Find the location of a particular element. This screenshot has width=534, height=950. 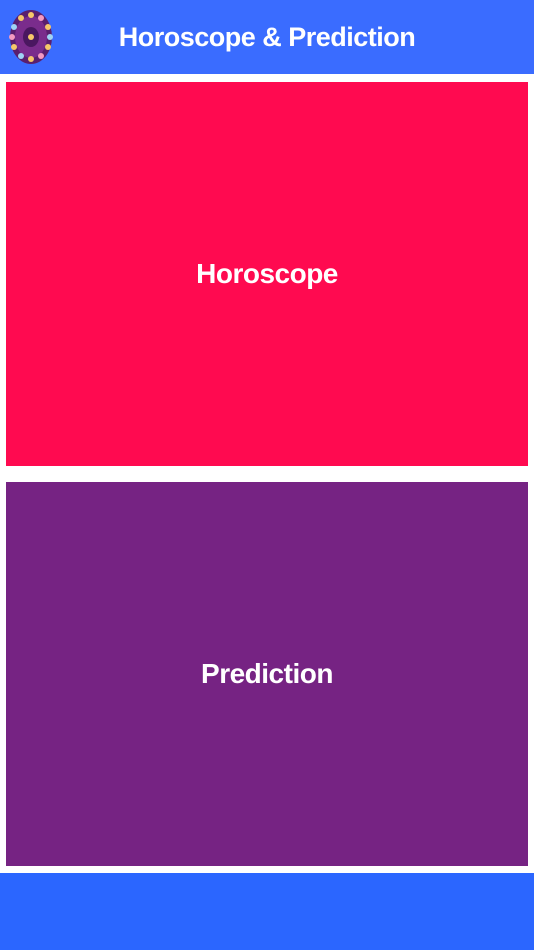

prediction-button-label: Prediction is located at coordinates (267, 673).